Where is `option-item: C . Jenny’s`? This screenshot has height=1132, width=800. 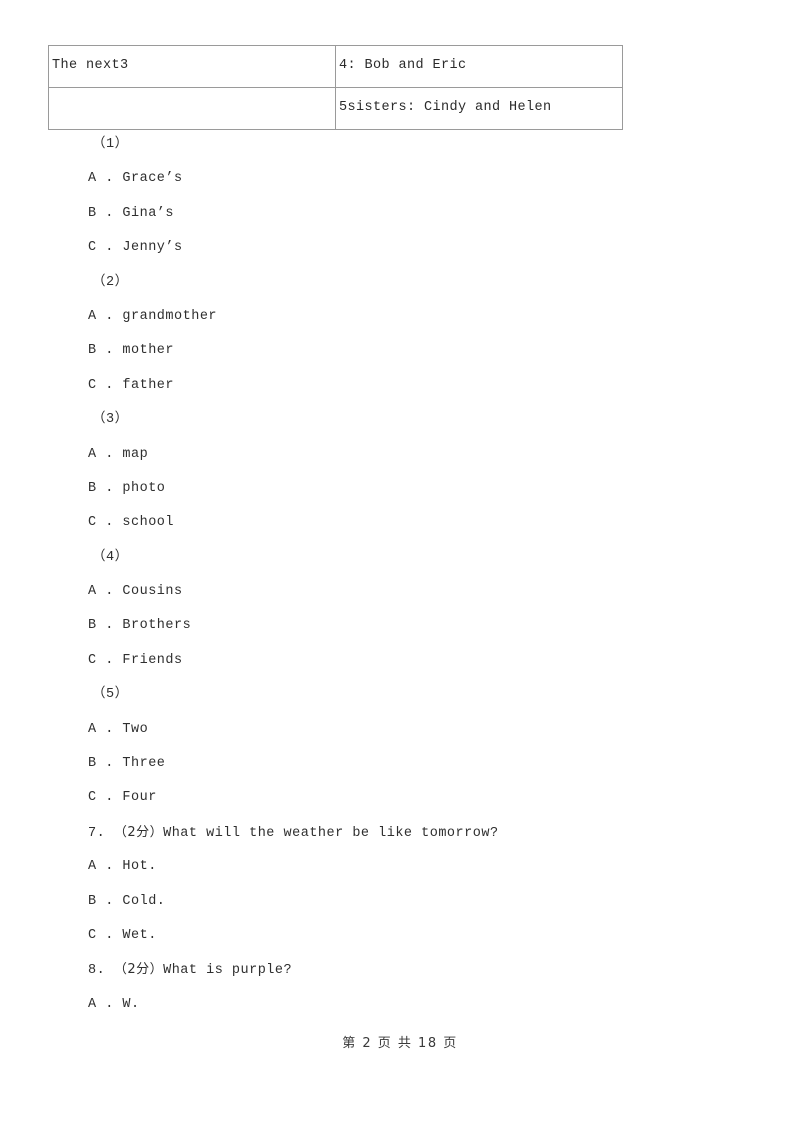 option-item: C . Jenny’s is located at coordinates (400, 248).